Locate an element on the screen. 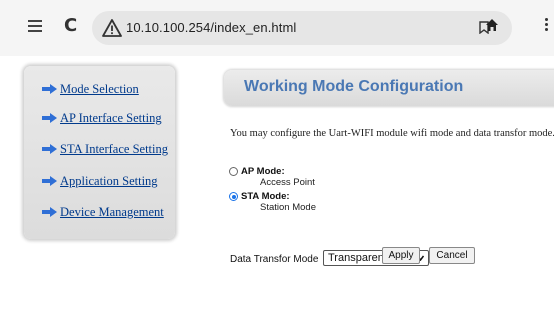  sidebar-item-sta-interface: STA Interface Setting is located at coordinates (104, 149).